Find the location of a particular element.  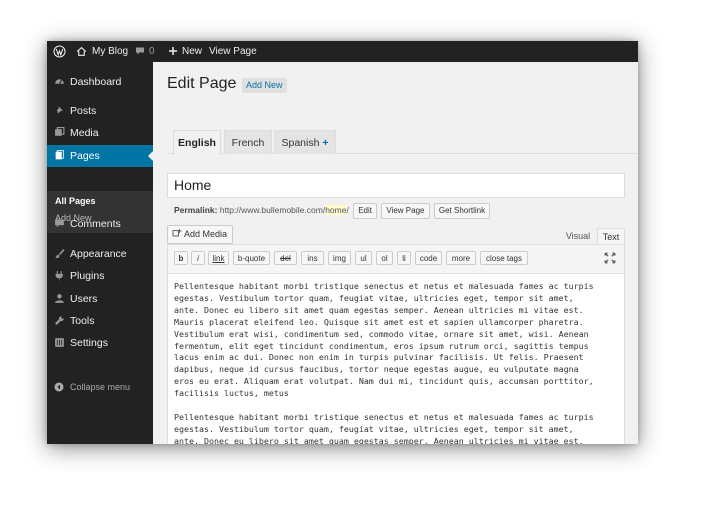

wordpress-logo-icon is located at coordinates (59, 51).